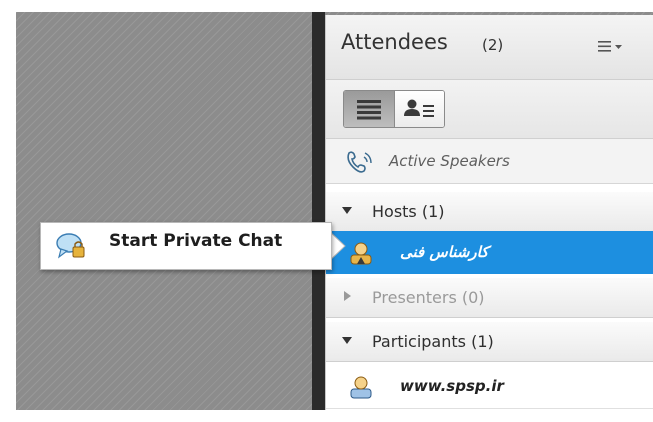  I want to click on view-toggle, so click(394, 109).